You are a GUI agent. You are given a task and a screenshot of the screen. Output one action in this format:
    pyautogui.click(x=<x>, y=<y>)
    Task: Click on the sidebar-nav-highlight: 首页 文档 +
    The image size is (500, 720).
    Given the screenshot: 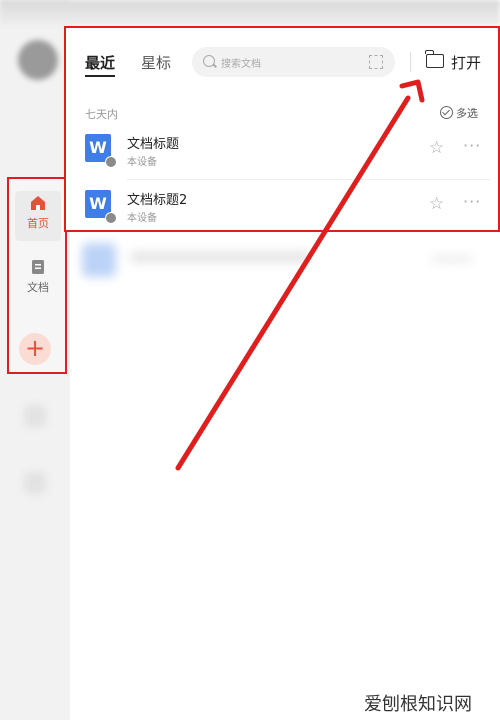 What is the action you would take?
    pyautogui.click(x=37, y=275)
    